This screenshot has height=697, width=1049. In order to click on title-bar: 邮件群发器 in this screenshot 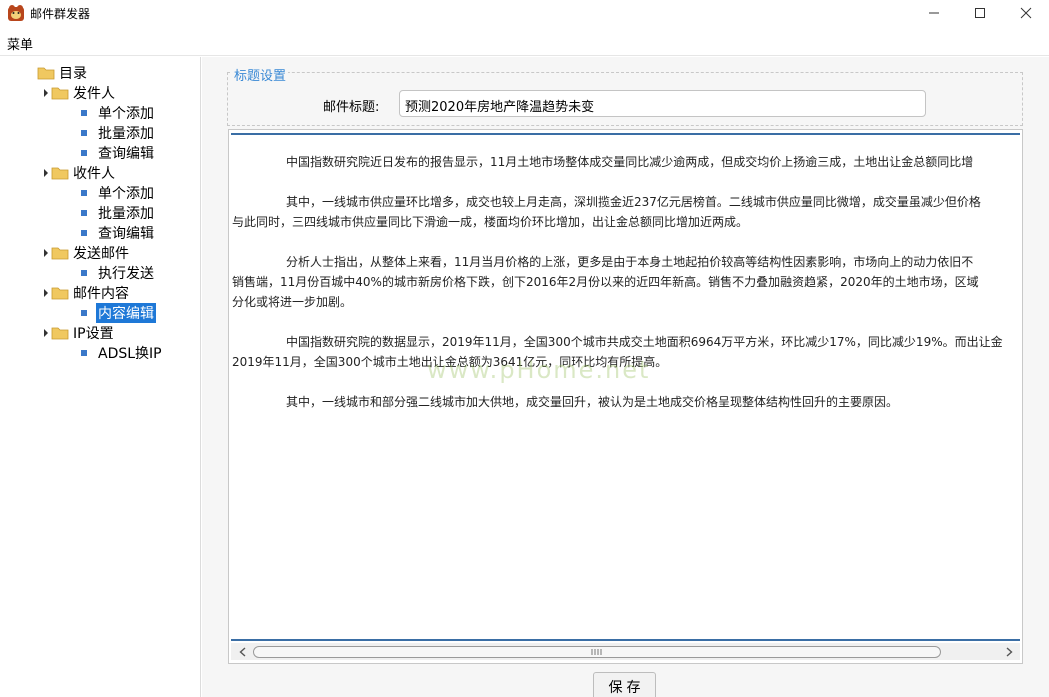, I will do `click(524, 13)`.